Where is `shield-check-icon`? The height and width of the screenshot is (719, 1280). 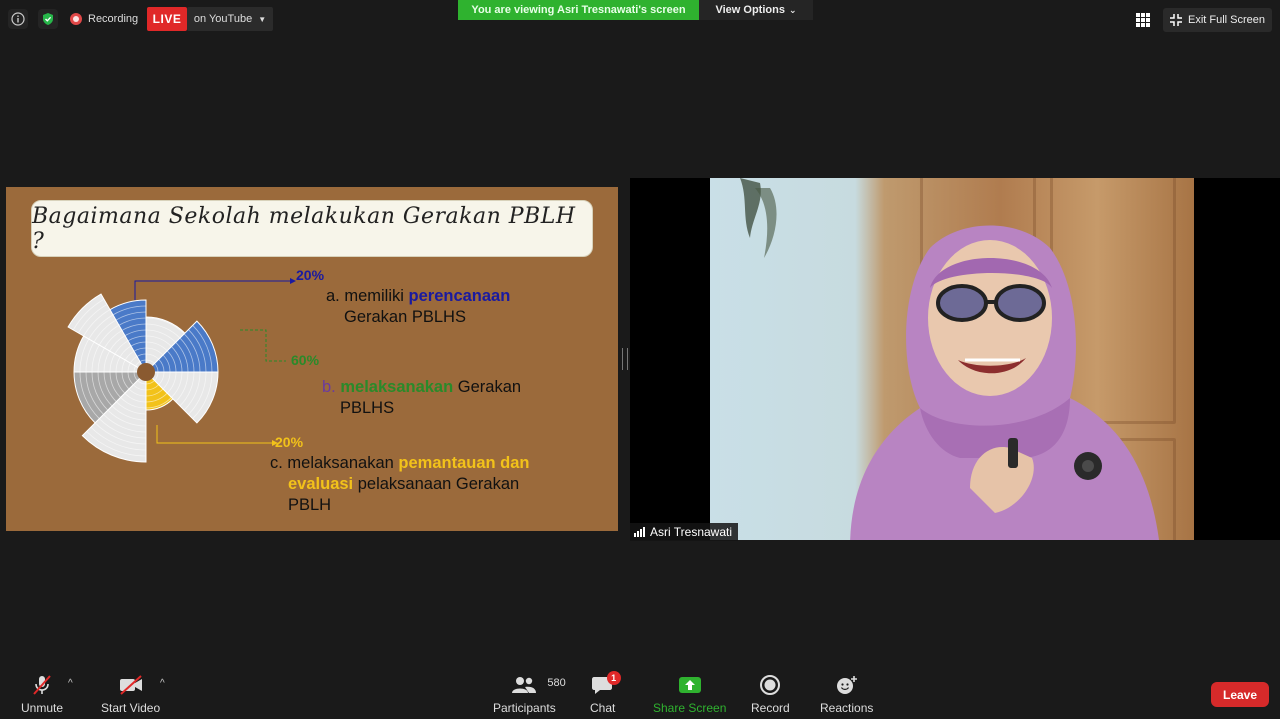
shield-check-icon is located at coordinates (48, 19).